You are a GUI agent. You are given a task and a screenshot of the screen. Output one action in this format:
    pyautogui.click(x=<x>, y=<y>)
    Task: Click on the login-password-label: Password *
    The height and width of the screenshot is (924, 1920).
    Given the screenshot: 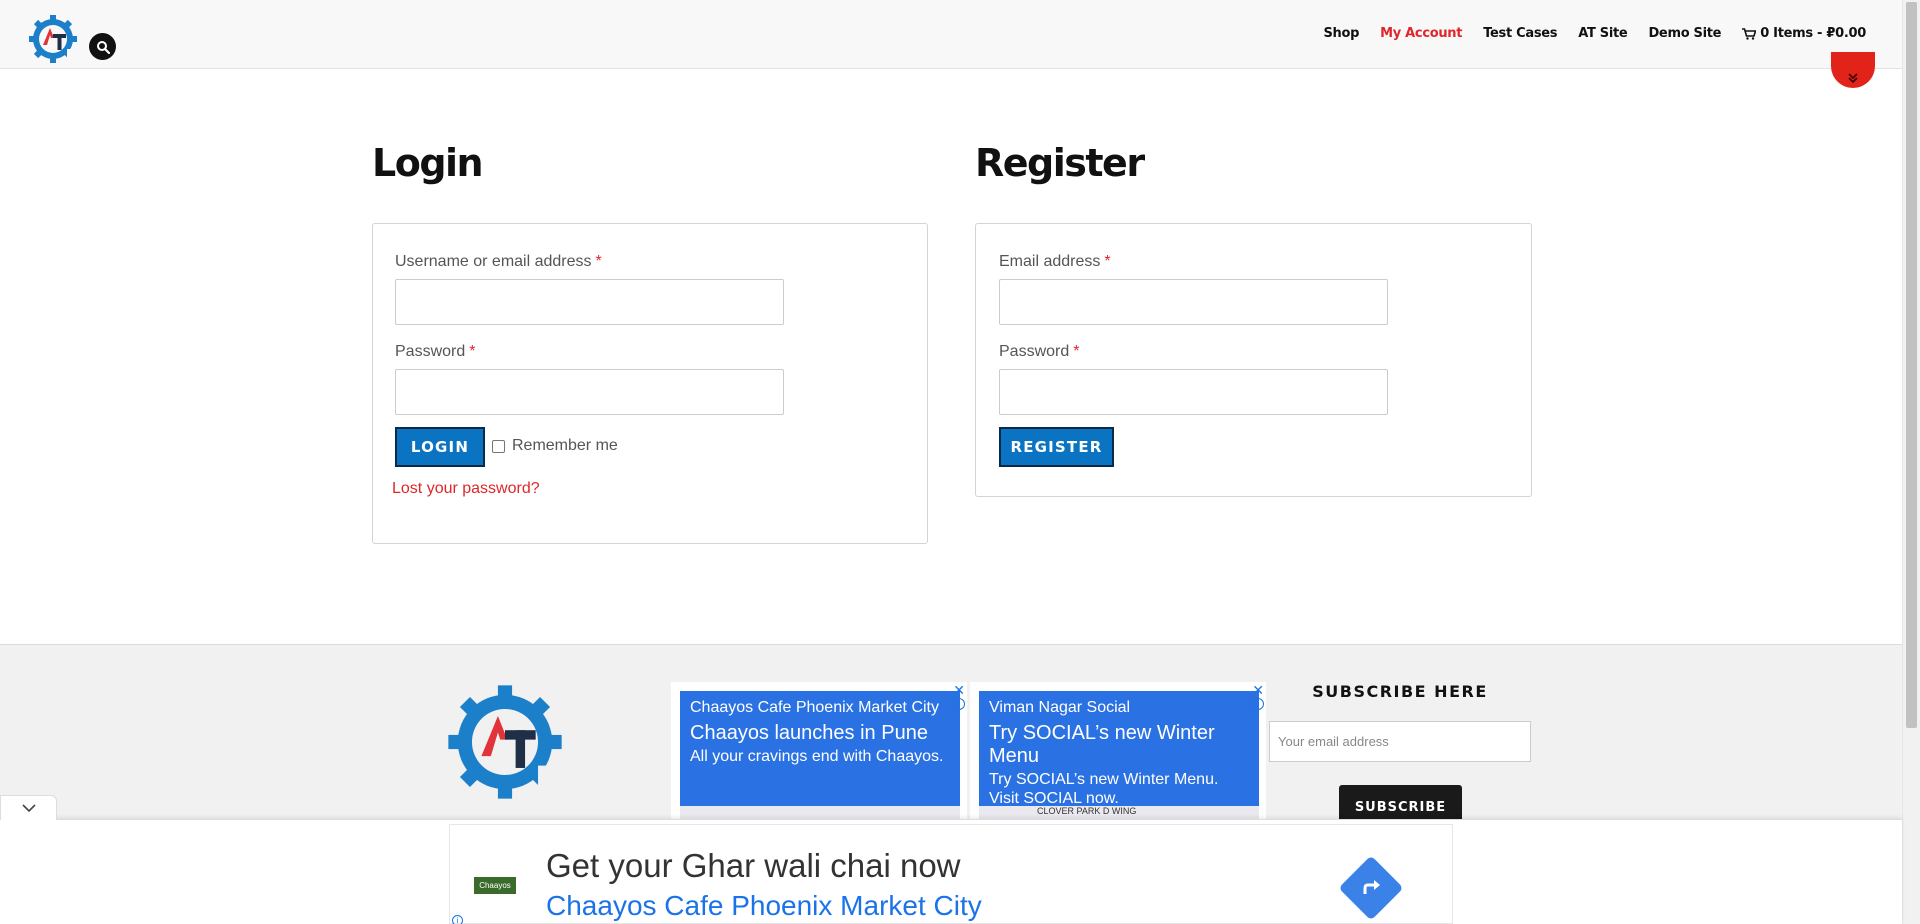 What is the action you would take?
    pyautogui.click(x=435, y=351)
    